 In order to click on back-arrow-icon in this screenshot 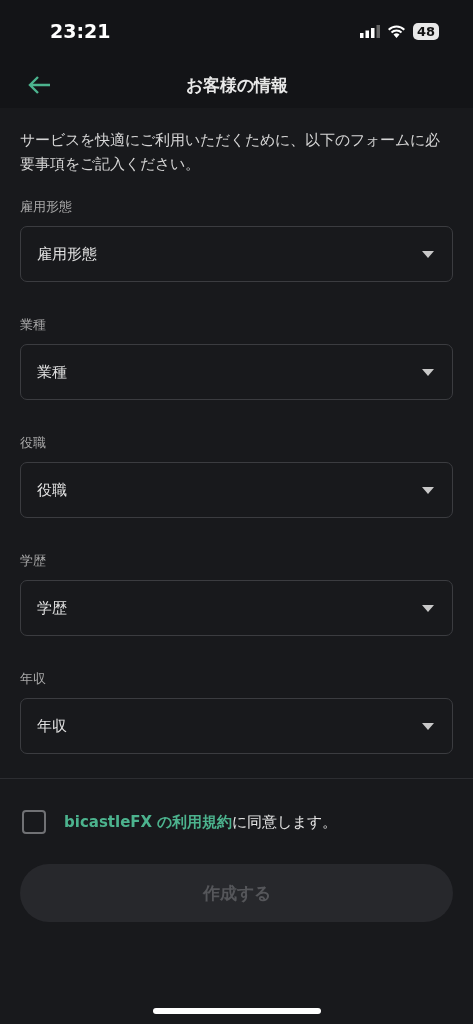, I will do `click(40, 85)`.